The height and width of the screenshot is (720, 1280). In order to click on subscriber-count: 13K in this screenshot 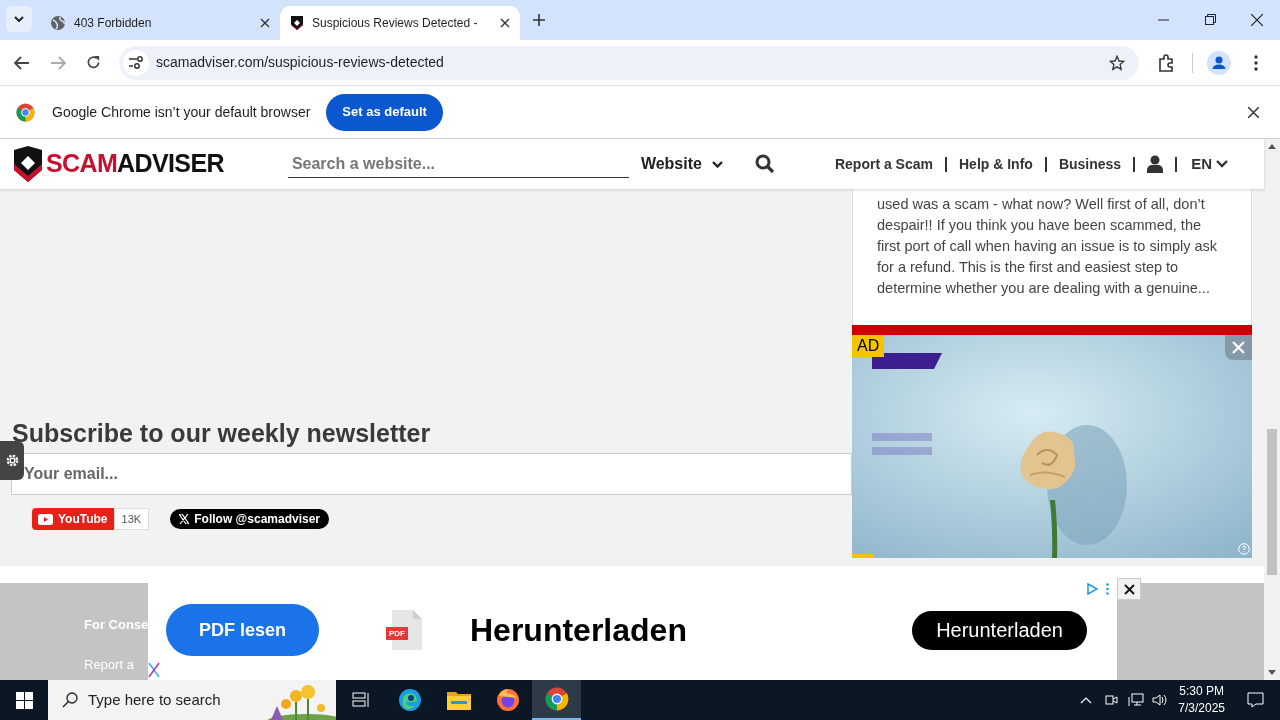, I will do `click(131, 519)`.